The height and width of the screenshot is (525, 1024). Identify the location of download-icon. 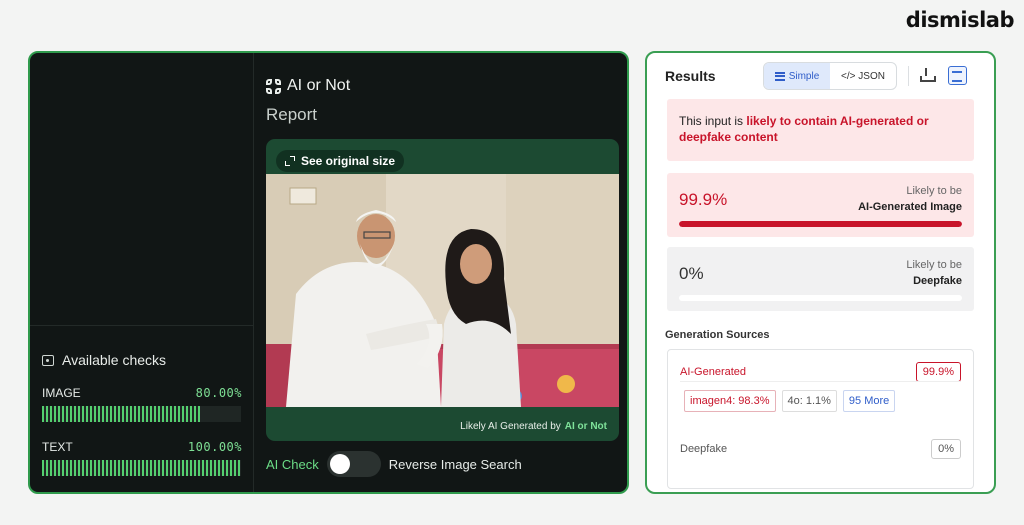
(927, 75).